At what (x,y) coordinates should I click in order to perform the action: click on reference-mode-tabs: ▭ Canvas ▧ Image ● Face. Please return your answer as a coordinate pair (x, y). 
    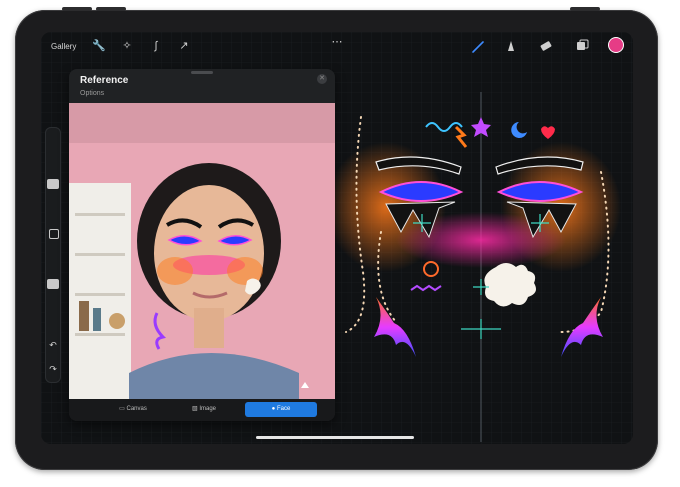
    Looking at the image, I should click on (202, 410).